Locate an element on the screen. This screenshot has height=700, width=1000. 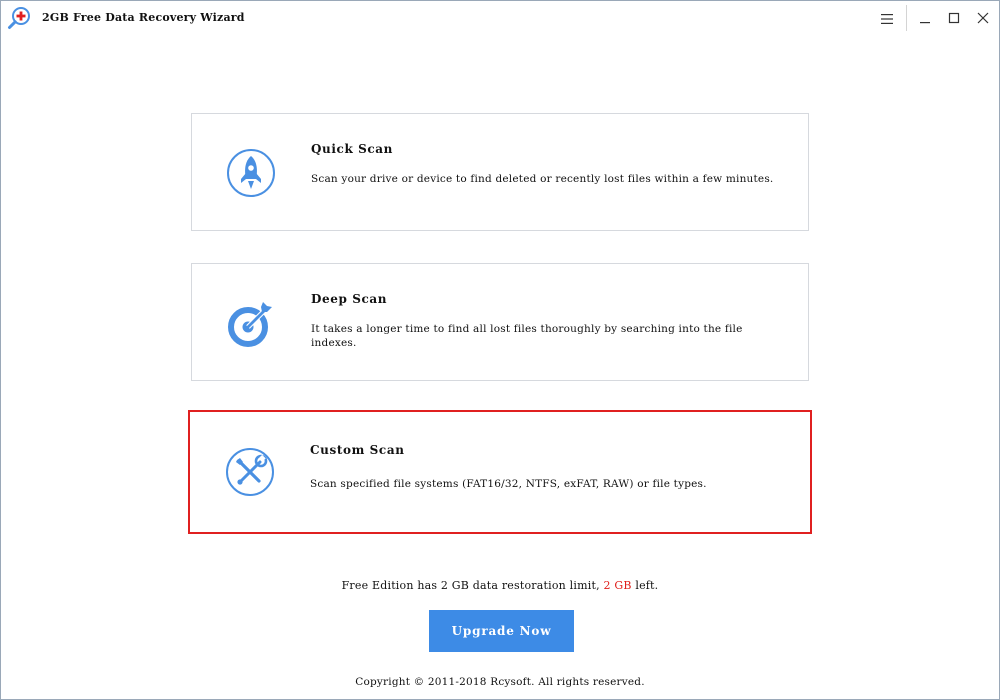
tools-icon is located at coordinates (250, 472).